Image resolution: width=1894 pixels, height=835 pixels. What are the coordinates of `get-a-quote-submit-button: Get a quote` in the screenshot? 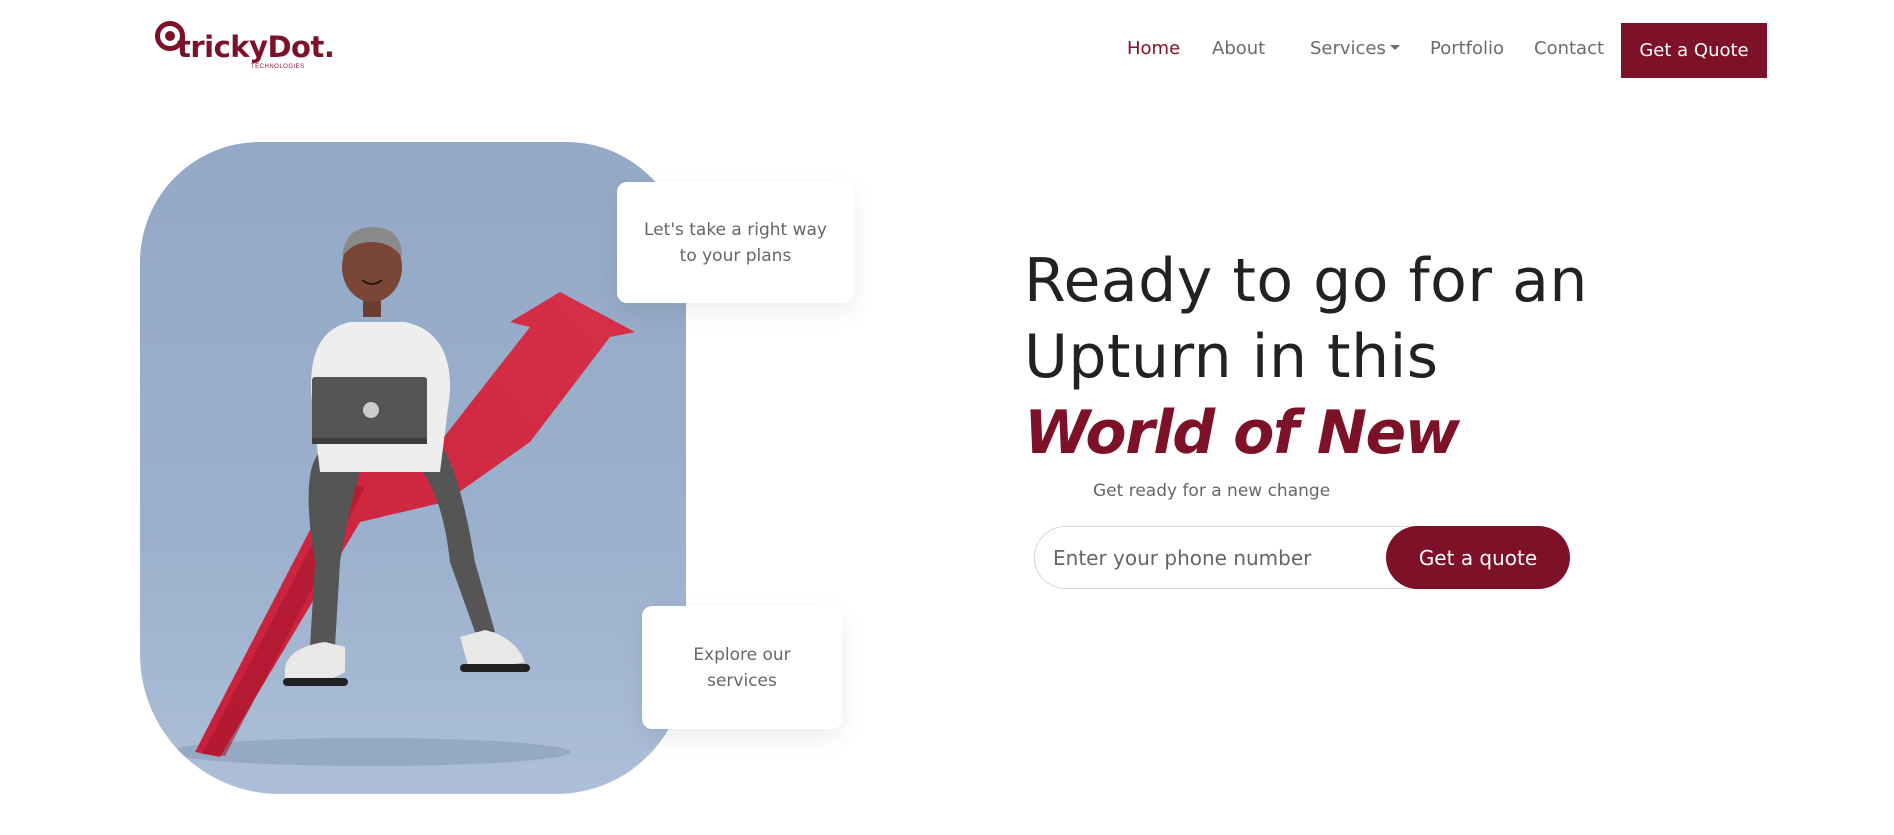 It's located at (1478, 557).